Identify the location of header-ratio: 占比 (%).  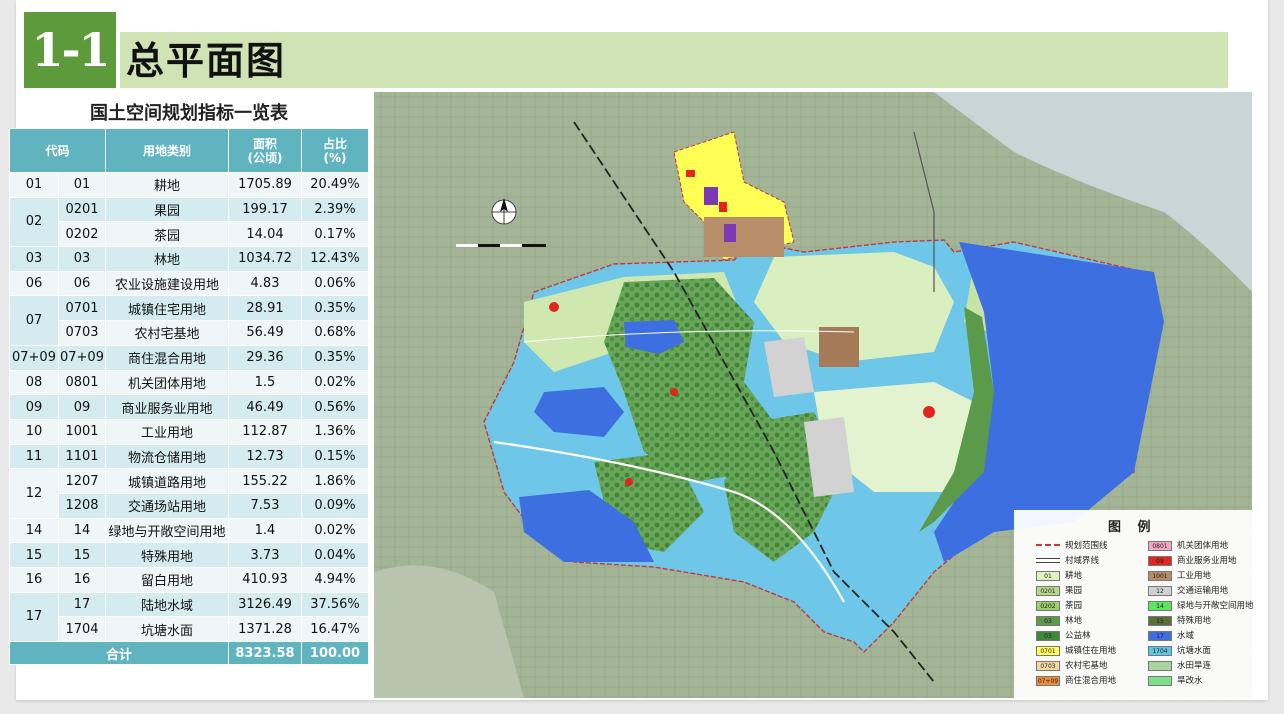
(335, 150).